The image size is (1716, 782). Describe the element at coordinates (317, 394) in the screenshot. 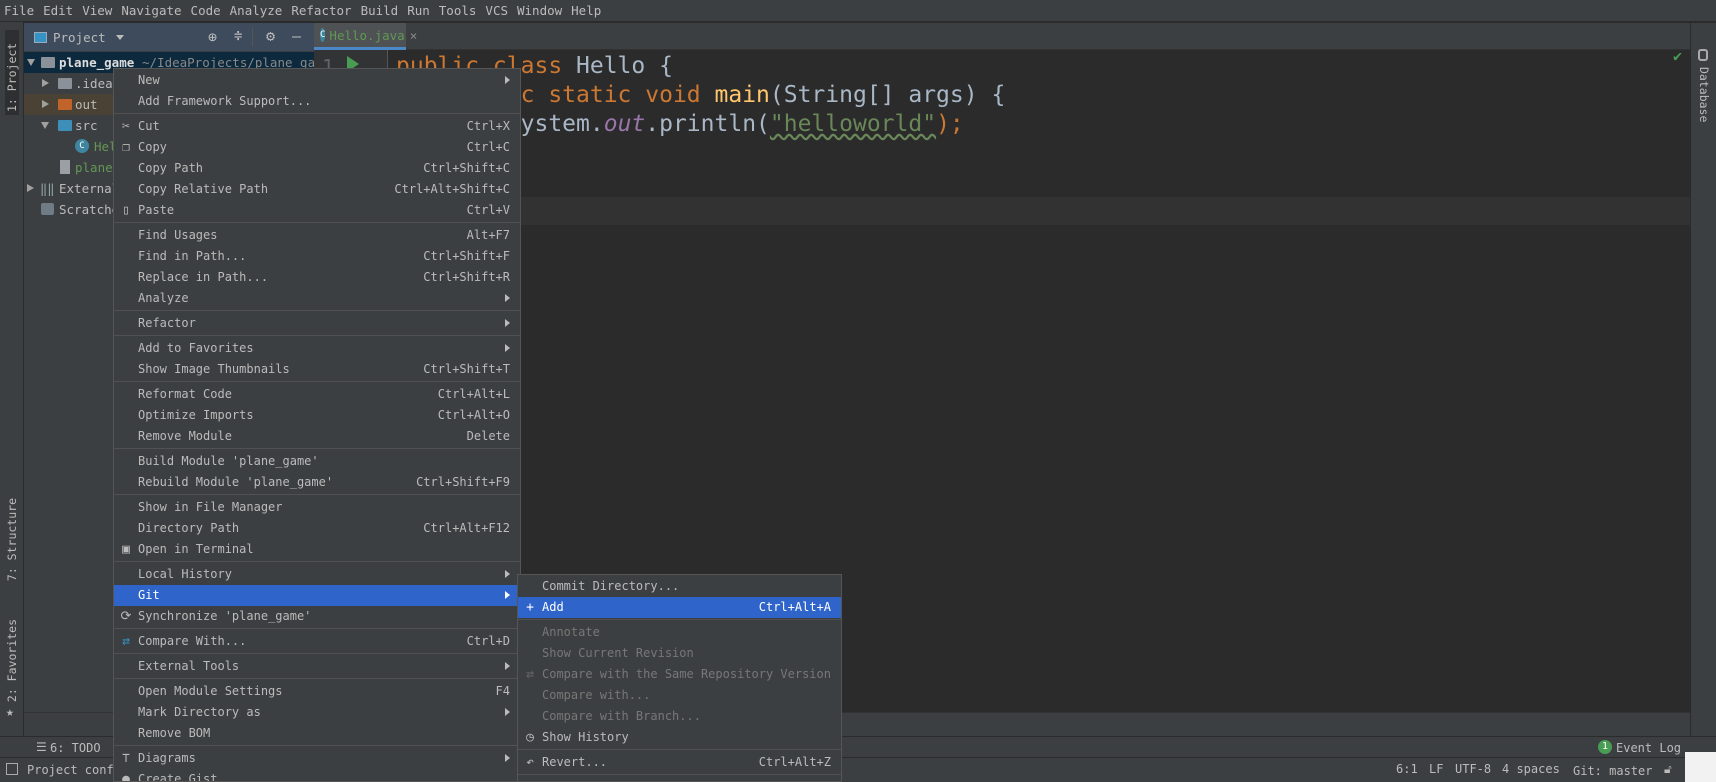

I see `menu-item-reformat-code: Reformat Code Ctrl+Alt+L` at that location.